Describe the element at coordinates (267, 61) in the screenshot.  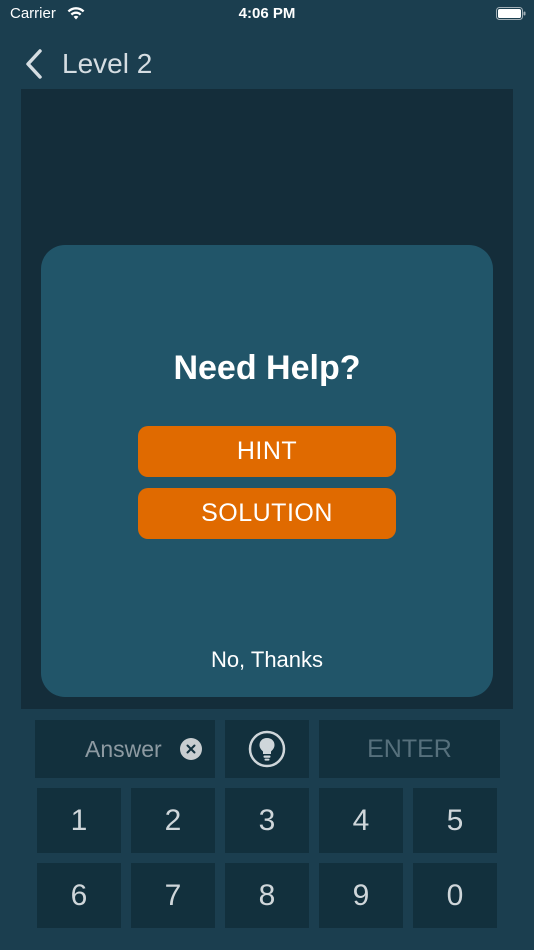
I see `nav-bar: Level 2` at that location.